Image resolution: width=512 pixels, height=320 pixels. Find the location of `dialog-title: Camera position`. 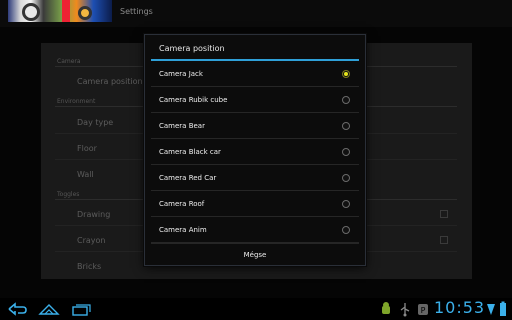

dialog-title: Camera position is located at coordinates (192, 48).